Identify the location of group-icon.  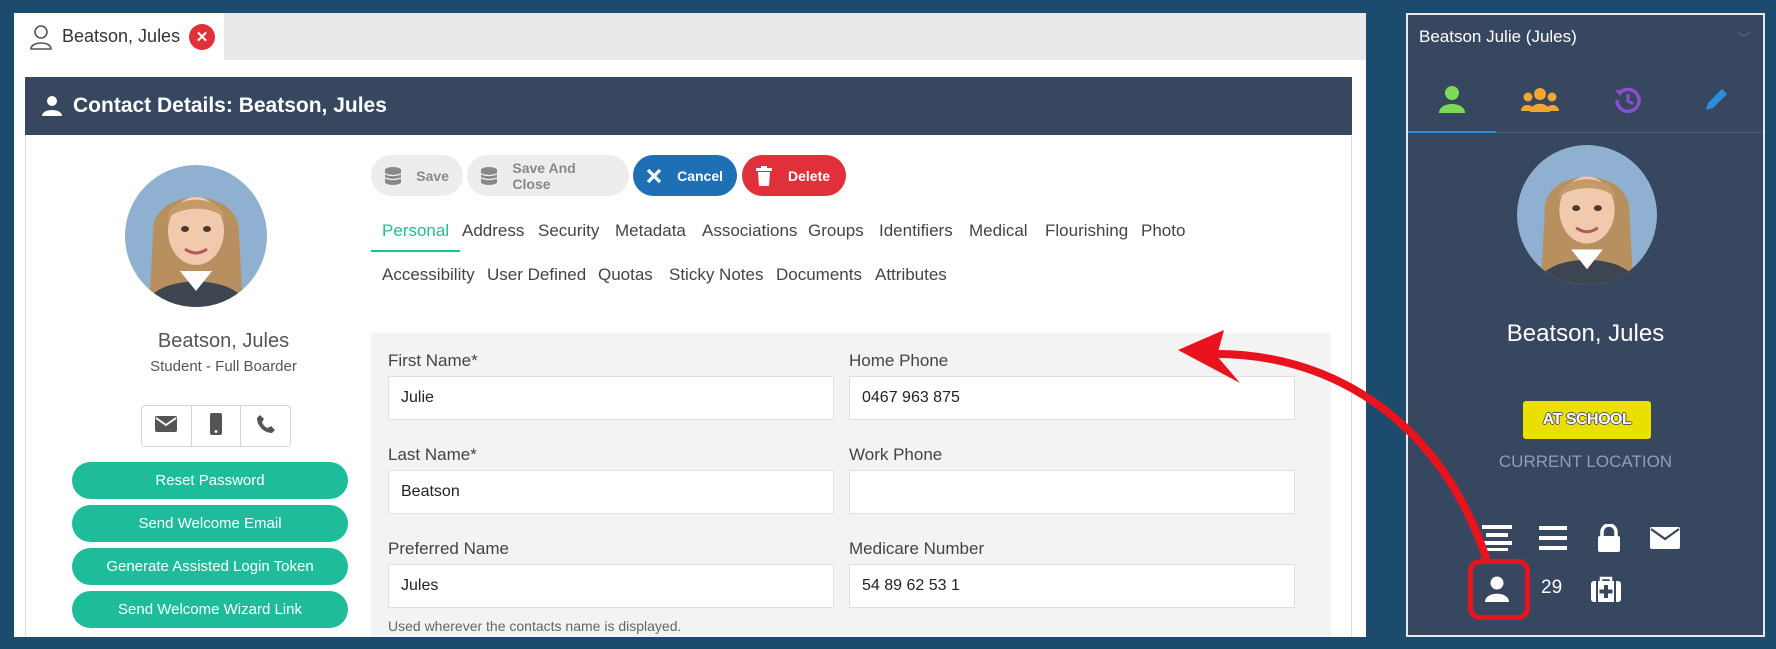
(1540, 102).